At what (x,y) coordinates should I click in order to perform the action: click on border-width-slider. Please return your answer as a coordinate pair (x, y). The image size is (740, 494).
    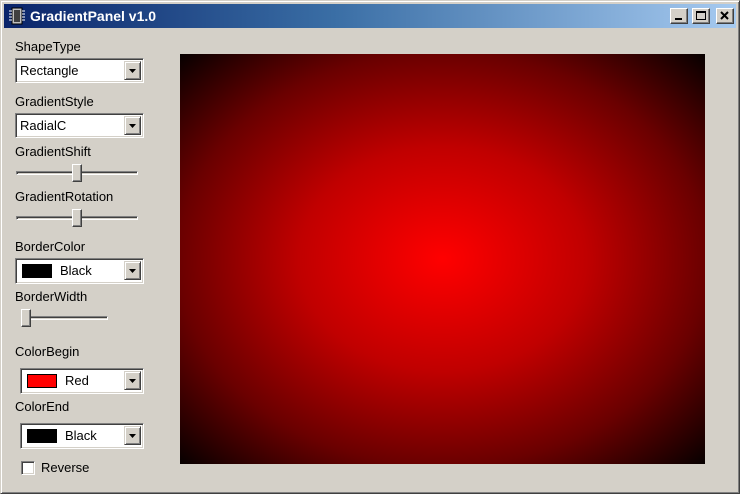
    Looking at the image, I should click on (64, 318).